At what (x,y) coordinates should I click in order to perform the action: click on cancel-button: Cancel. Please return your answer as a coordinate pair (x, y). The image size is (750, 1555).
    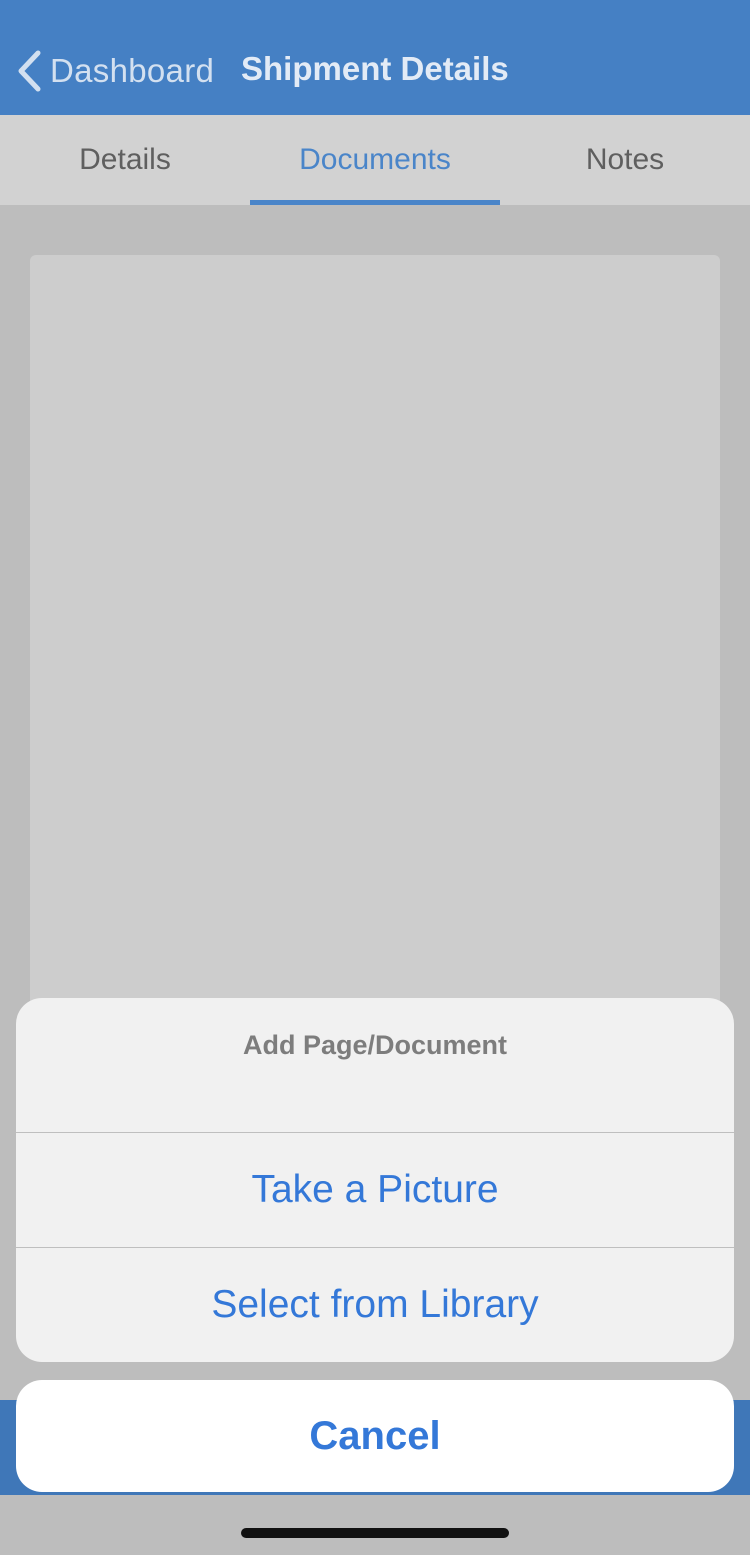
    Looking at the image, I should click on (375, 1436).